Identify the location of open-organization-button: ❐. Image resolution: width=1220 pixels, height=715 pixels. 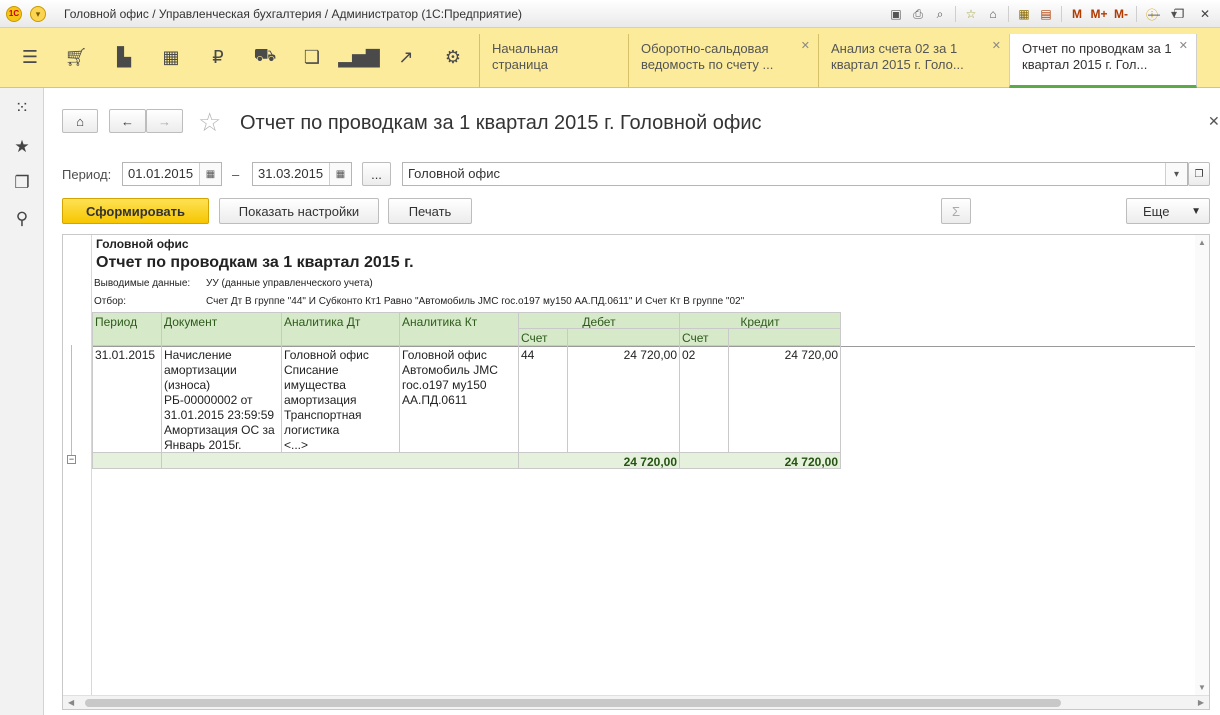
(1199, 174).